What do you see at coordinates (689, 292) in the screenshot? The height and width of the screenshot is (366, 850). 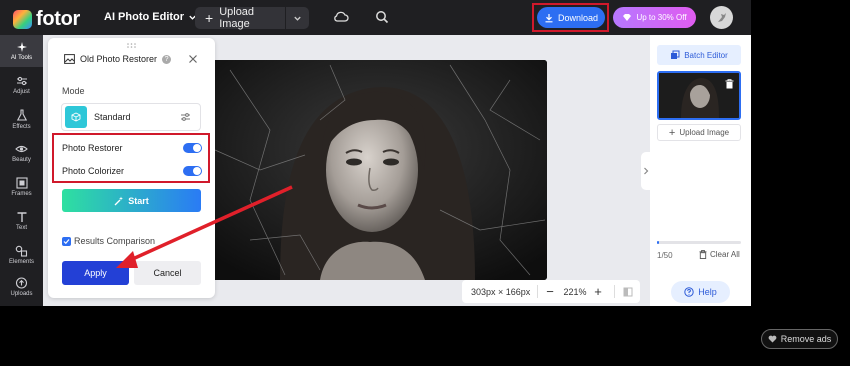 I see `question-circle-icon` at bounding box center [689, 292].